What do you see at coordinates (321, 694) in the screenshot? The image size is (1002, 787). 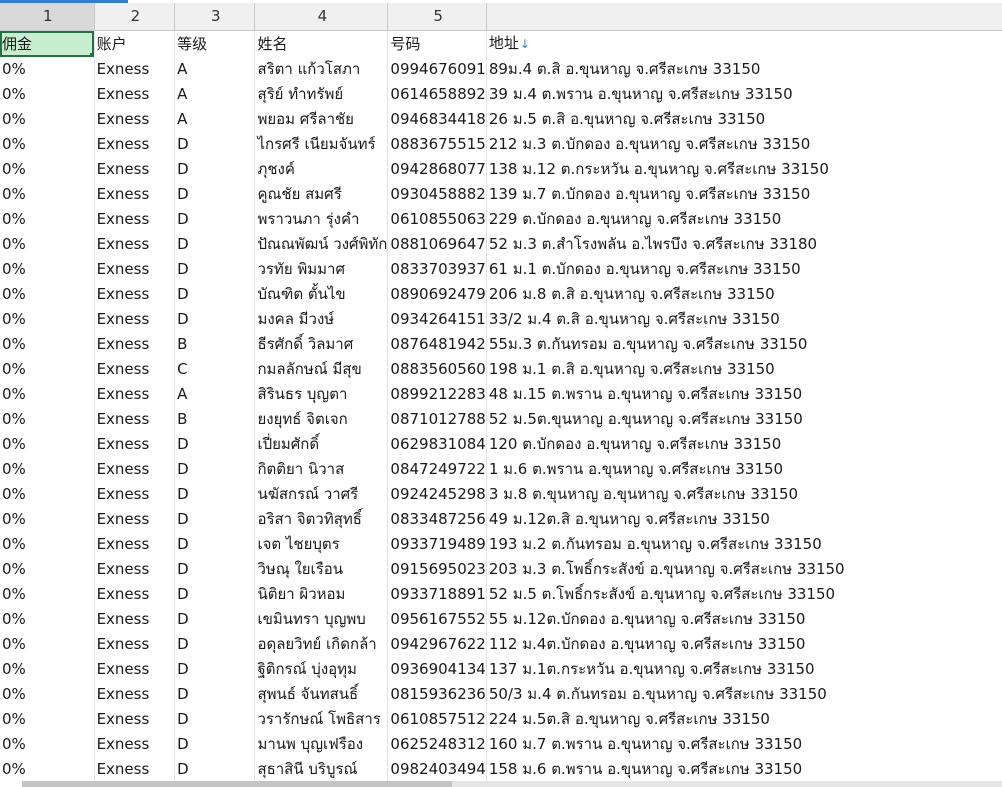 I see `cell-name: สุพนธ์ จันทสนธิ์` at bounding box center [321, 694].